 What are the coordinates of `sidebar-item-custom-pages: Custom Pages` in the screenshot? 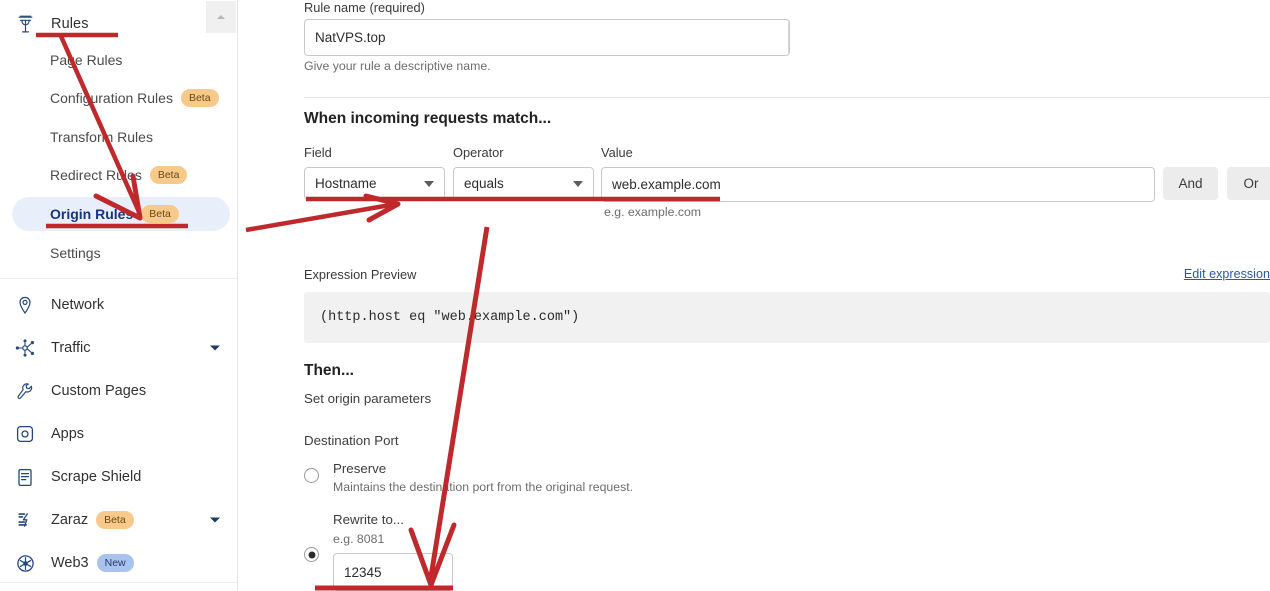 It's located at (118, 391).